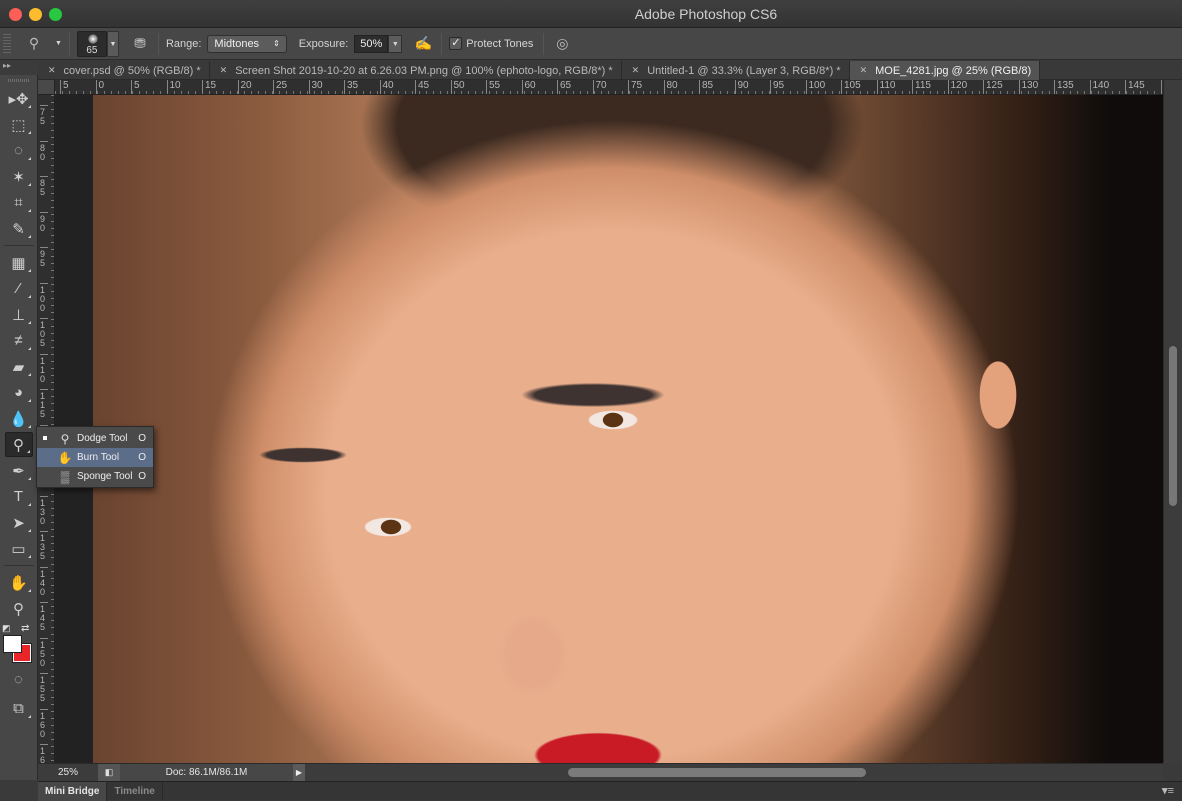 This screenshot has height=801, width=1182. I want to click on exposure-input: 50%, so click(371, 43).